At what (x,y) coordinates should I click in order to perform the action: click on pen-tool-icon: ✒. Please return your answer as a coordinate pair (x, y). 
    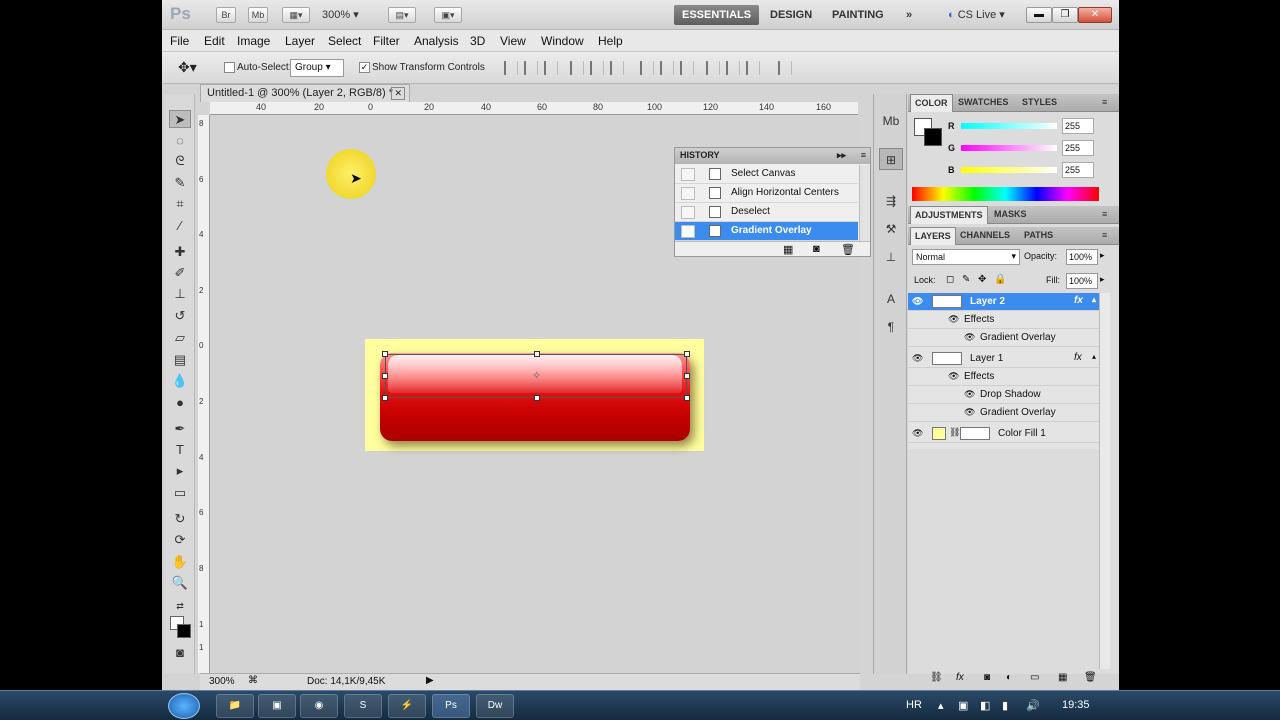
    Looking at the image, I should click on (180, 429).